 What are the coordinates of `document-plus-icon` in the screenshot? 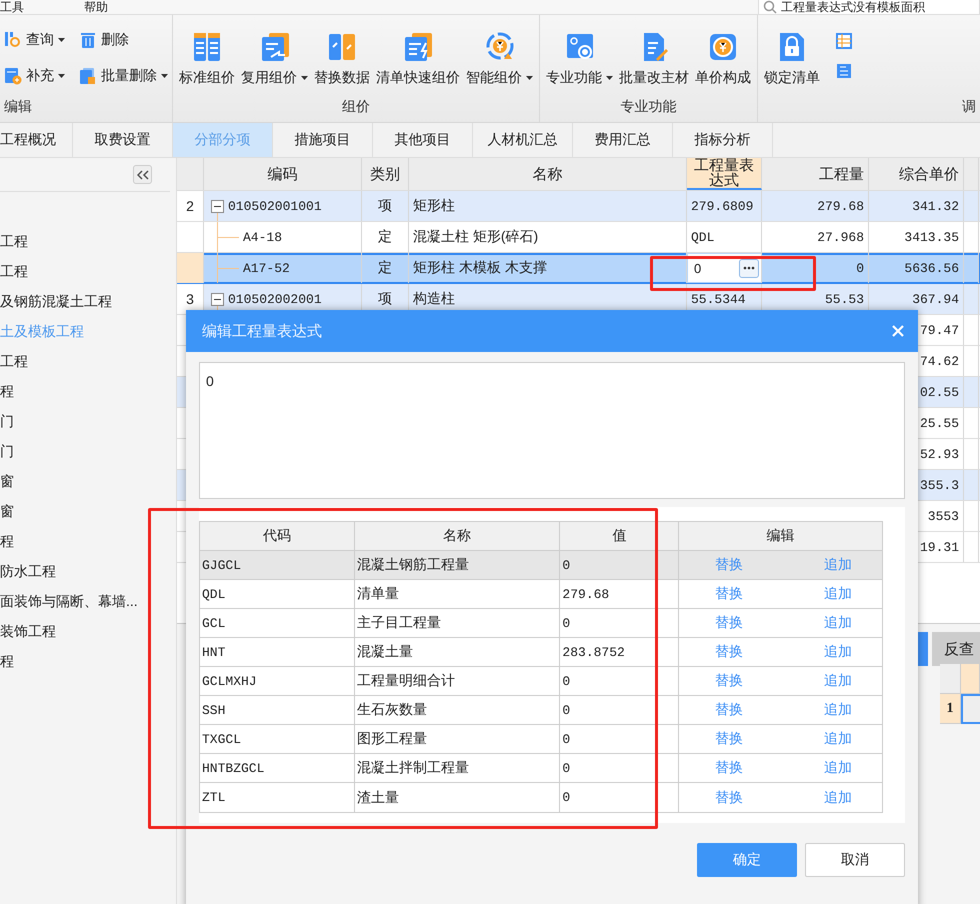 It's located at (13, 75).